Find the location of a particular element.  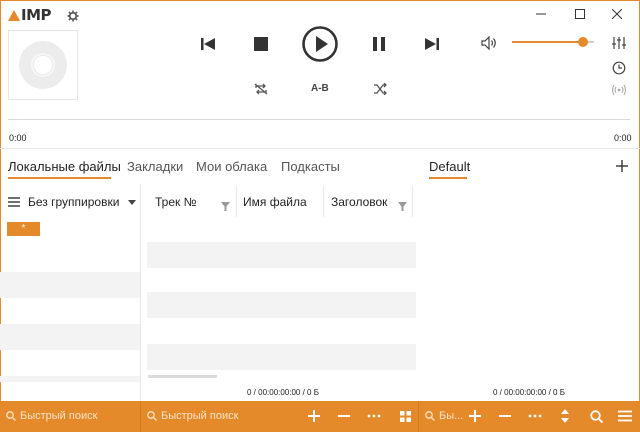

horizontal-scrollbar is located at coordinates (182, 376).